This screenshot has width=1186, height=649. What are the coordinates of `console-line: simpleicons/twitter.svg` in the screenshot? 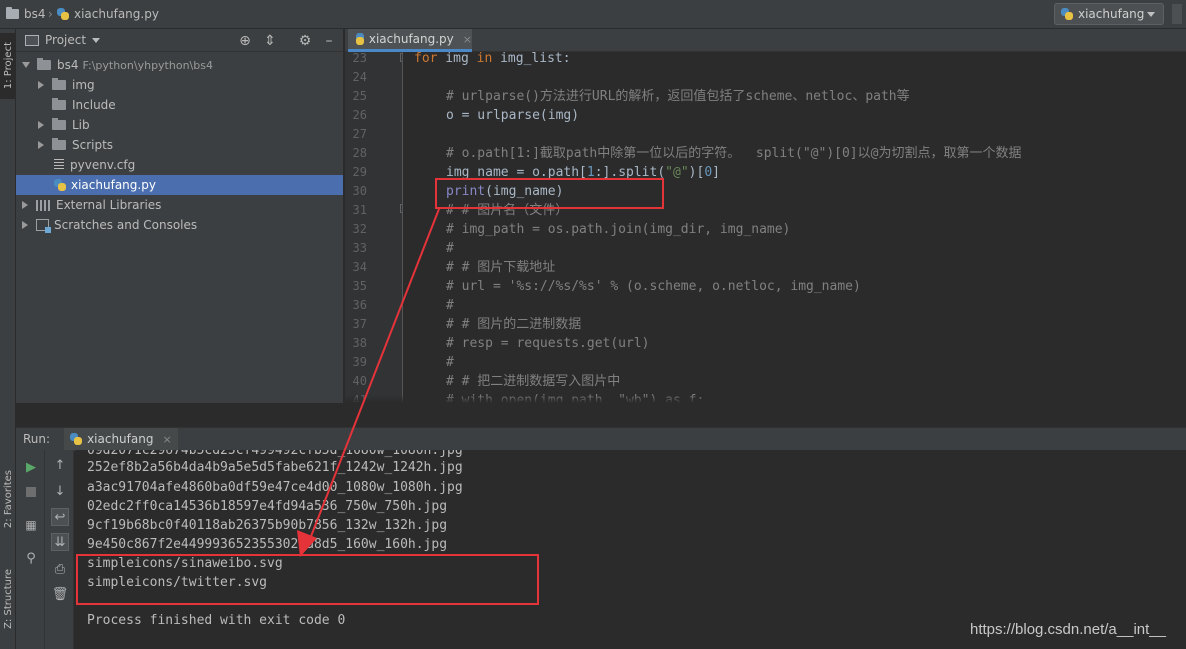 It's located at (177, 582).